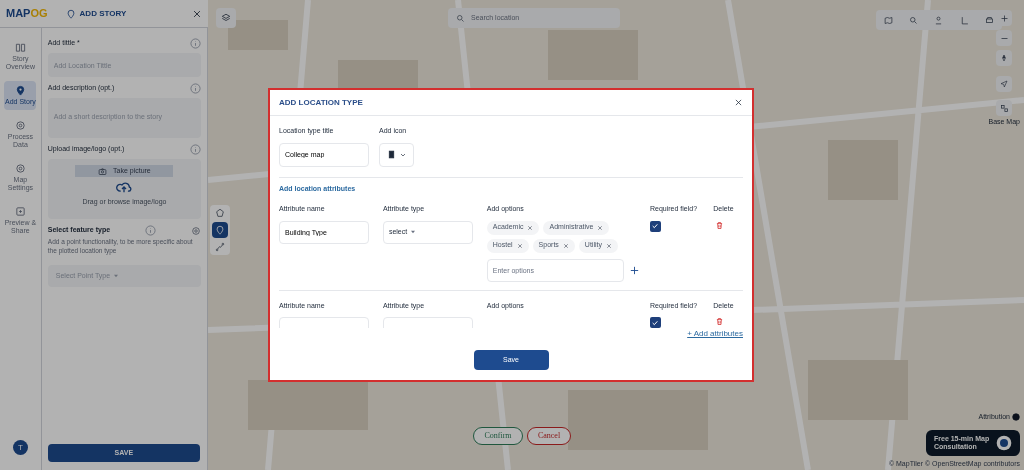 The image size is (1024, 470). Describe the element at coordinates (549, 436) in the screenshot. I see `cancel-button: Cancel` at that location.